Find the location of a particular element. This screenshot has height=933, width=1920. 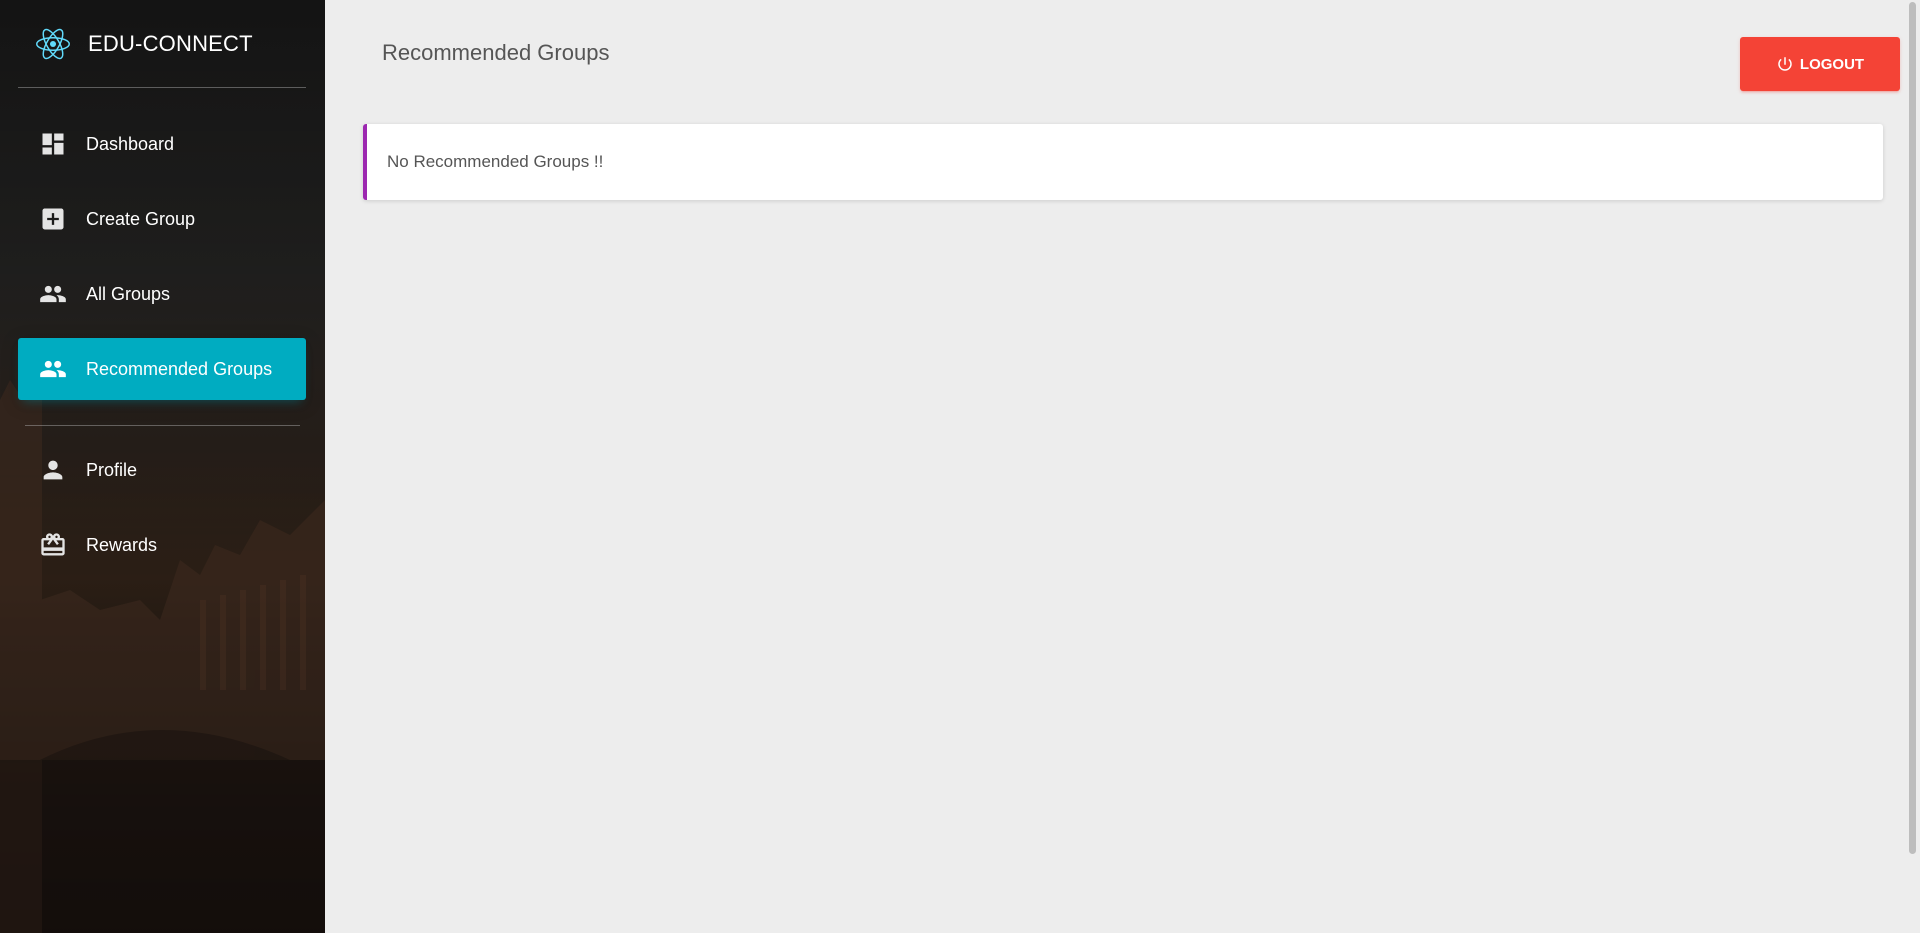

add-box-icon is located at coordinates (53, 219).